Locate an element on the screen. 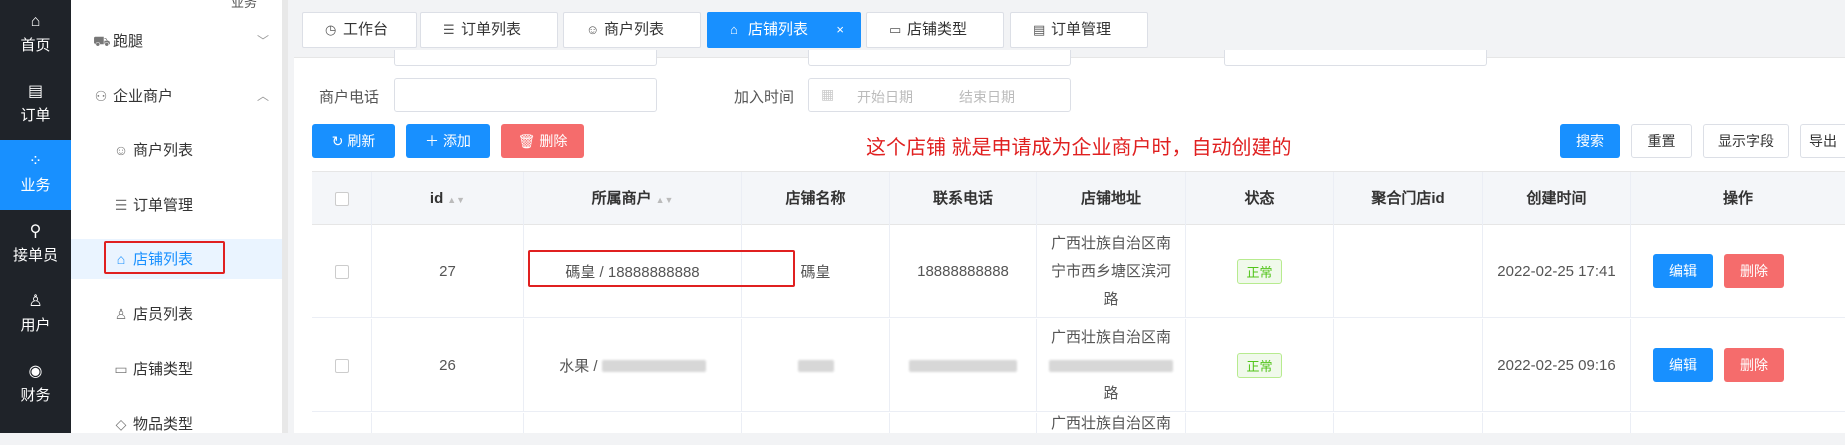 The width and height of the screenshot is (1845, 445). business-icon: ⁘ is located at coordinates (35, 161).